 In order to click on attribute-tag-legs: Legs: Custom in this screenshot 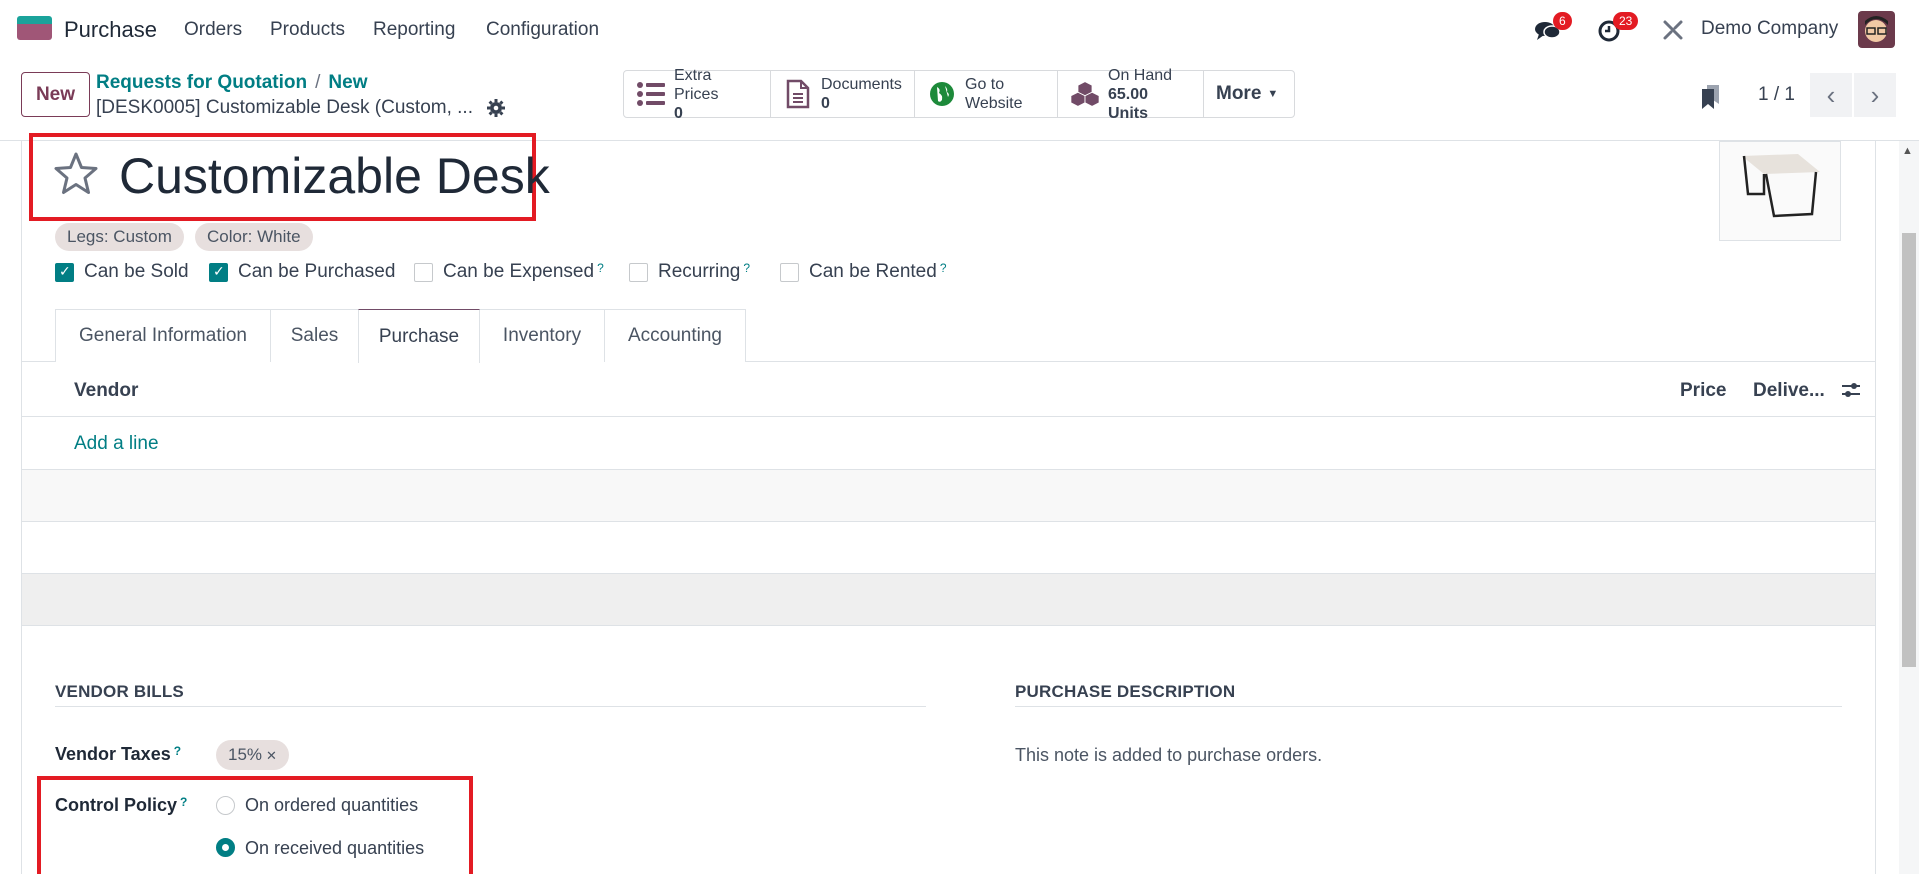, I will do `click(119, 237)`.